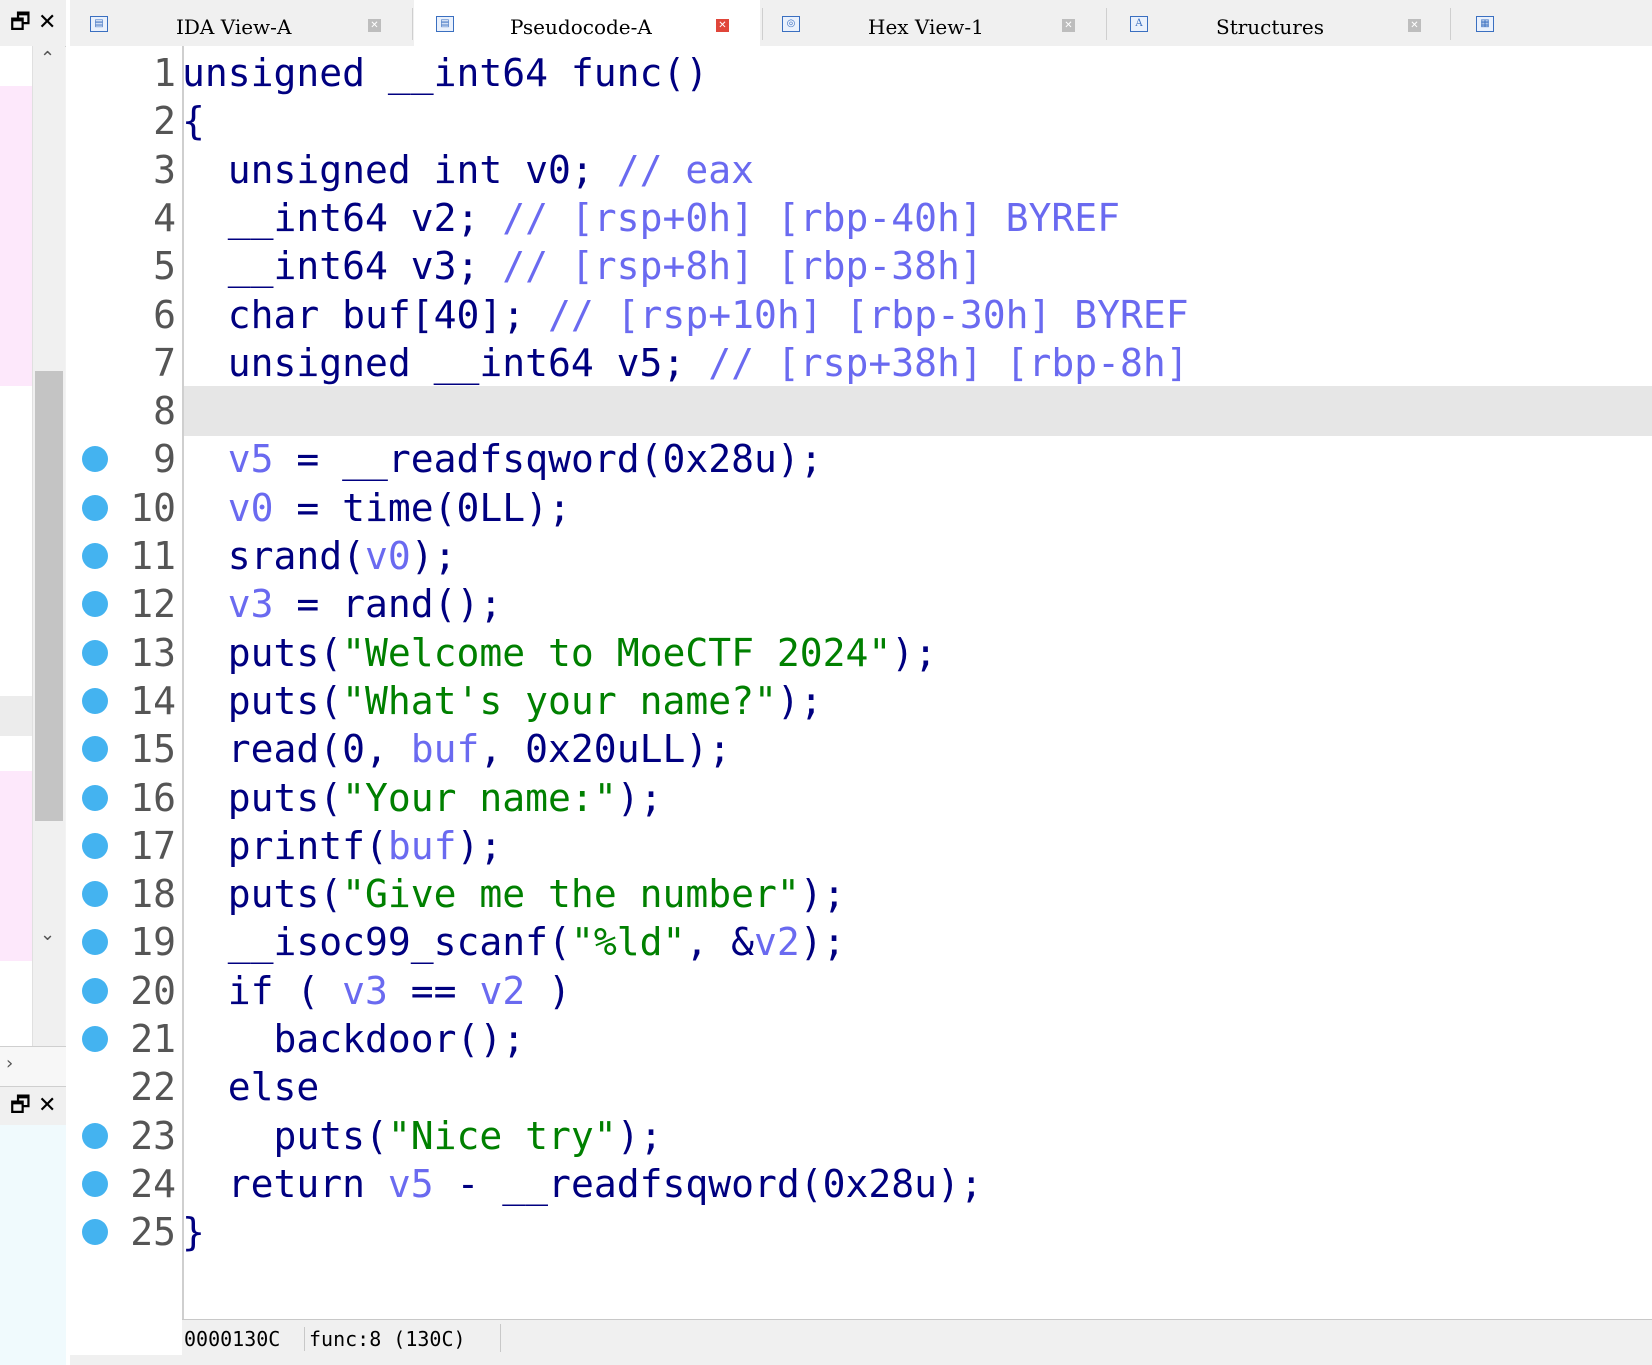  What do you see at coordinates (861, 846) in the screenshot?
I see `code-line: 17 printf(buf);` at bounding box center [861, 846].